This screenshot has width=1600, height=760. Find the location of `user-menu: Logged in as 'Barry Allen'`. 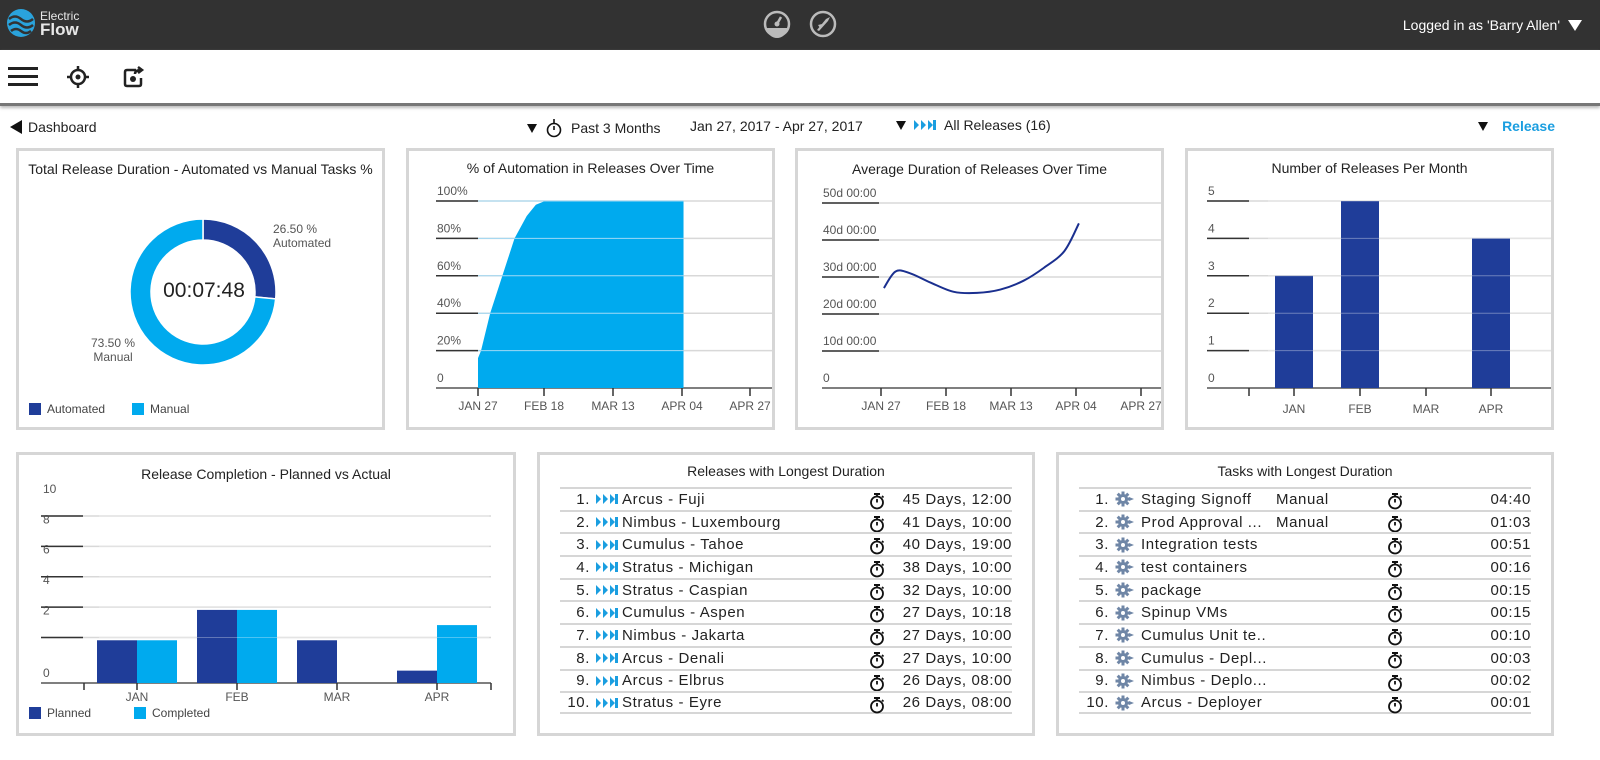

user-menu: Logged in as 'Barry Allen' is located at coordinates (1492, 25).